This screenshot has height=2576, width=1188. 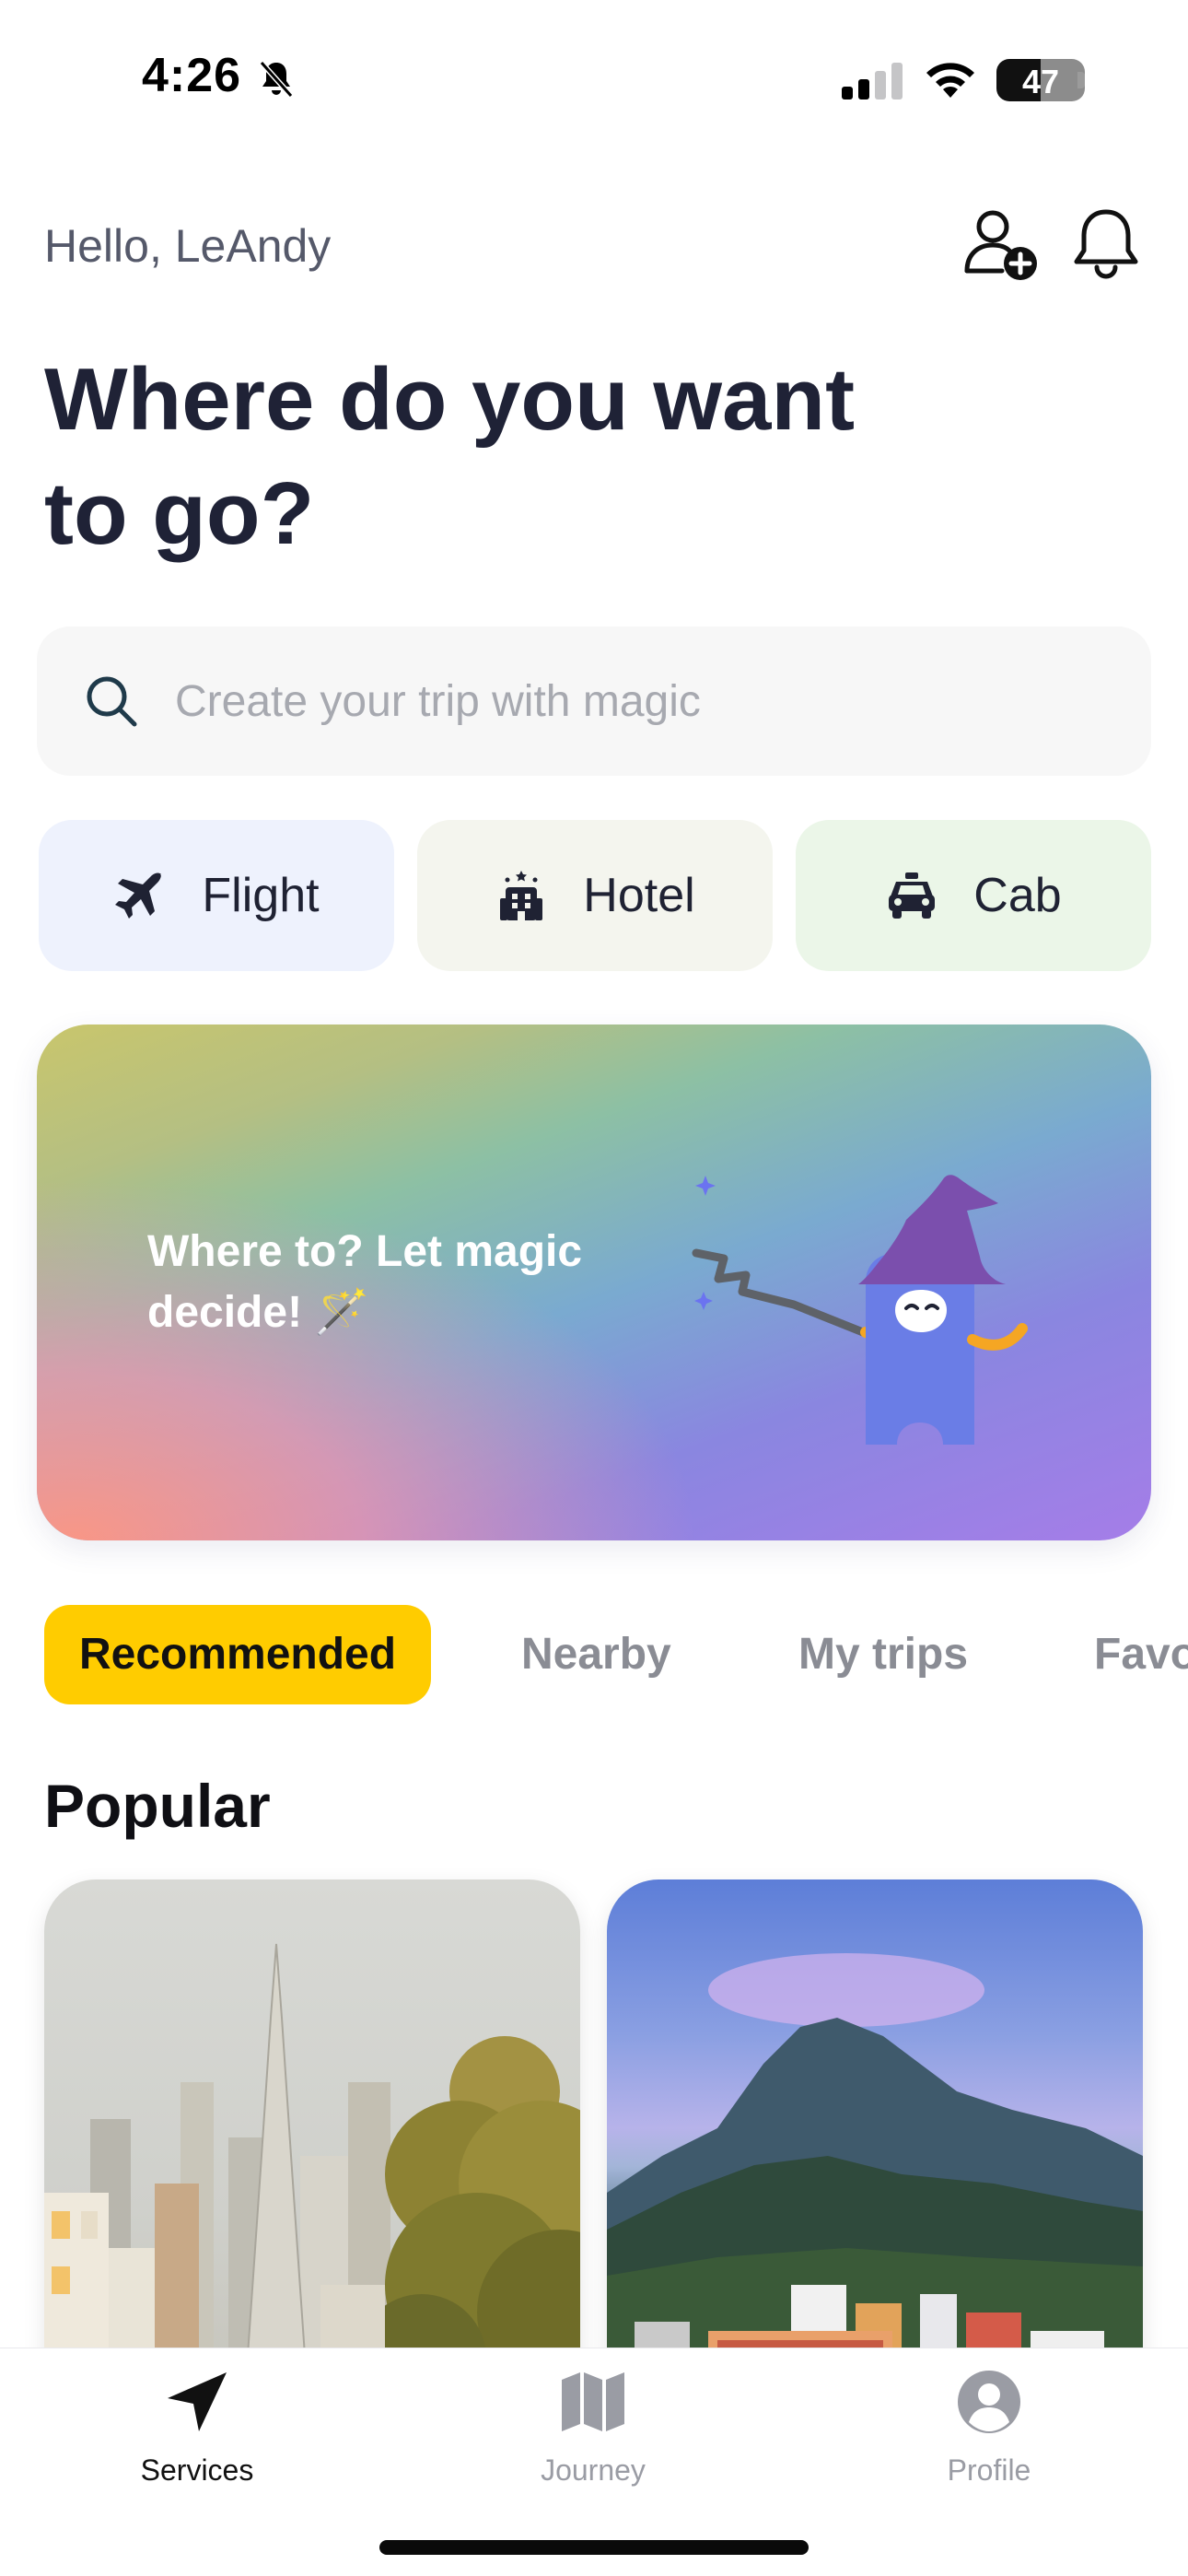 I want to click on status-time: 4:26, so click(x=192, y=75).